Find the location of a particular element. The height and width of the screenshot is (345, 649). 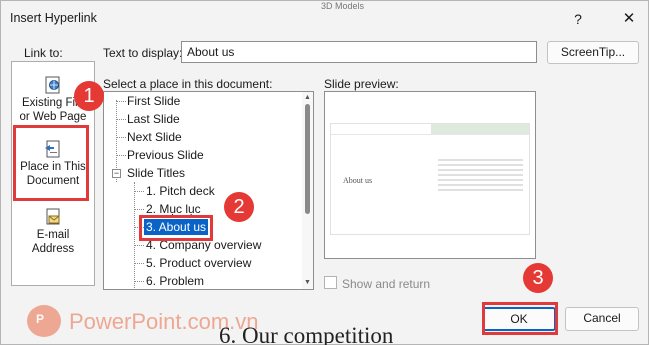

tree-item-slide-titles: Slide Titles is located at coordinates (156, 173).